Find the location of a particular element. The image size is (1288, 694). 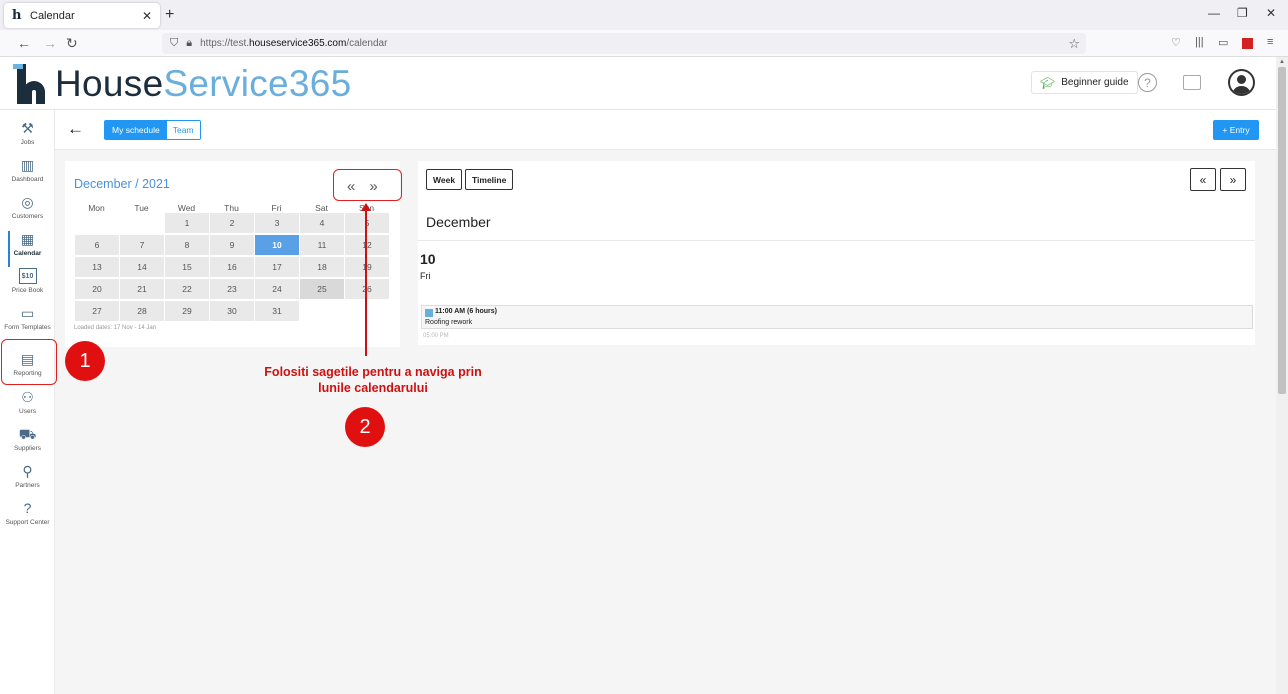

annotation-note-line1: Folositi sagetile pentru a naviga prin is located at coordinates (373, 372).